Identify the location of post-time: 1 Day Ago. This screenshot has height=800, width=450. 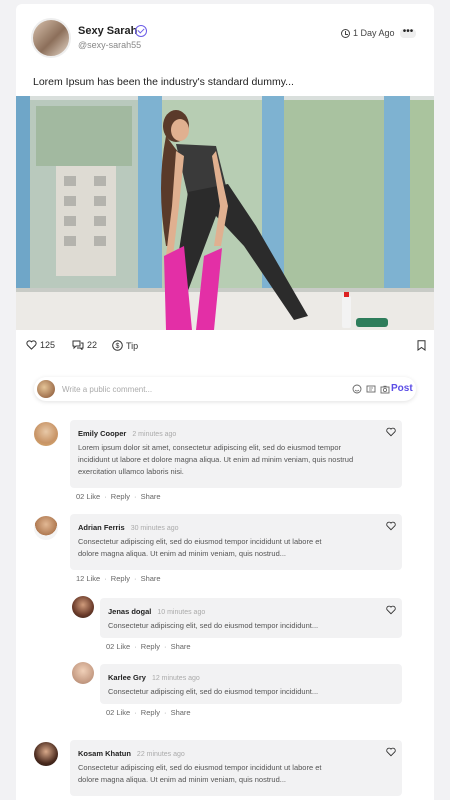
(368, 33).